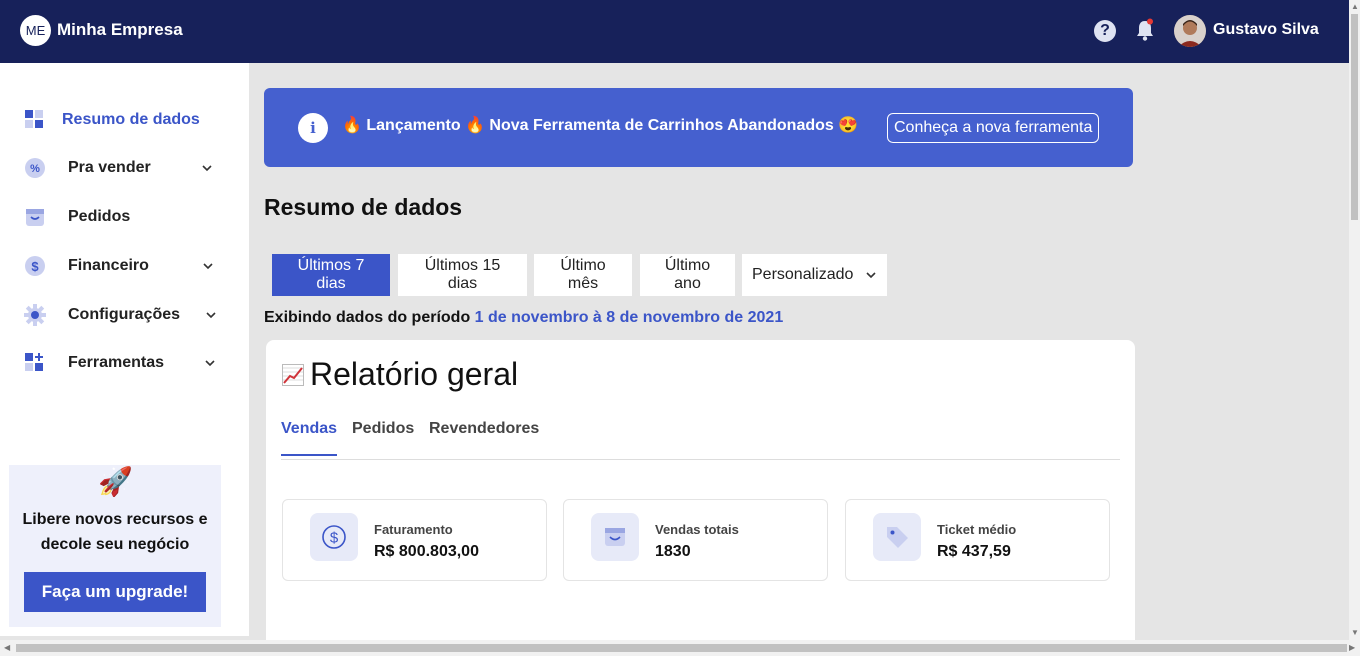 The image size is (1360, 656). Describe the element at coordinates (414, 540) in the screenshot. I see `stat-card-faturamento: $ Faturamento R$ 800.803,00` at that location.